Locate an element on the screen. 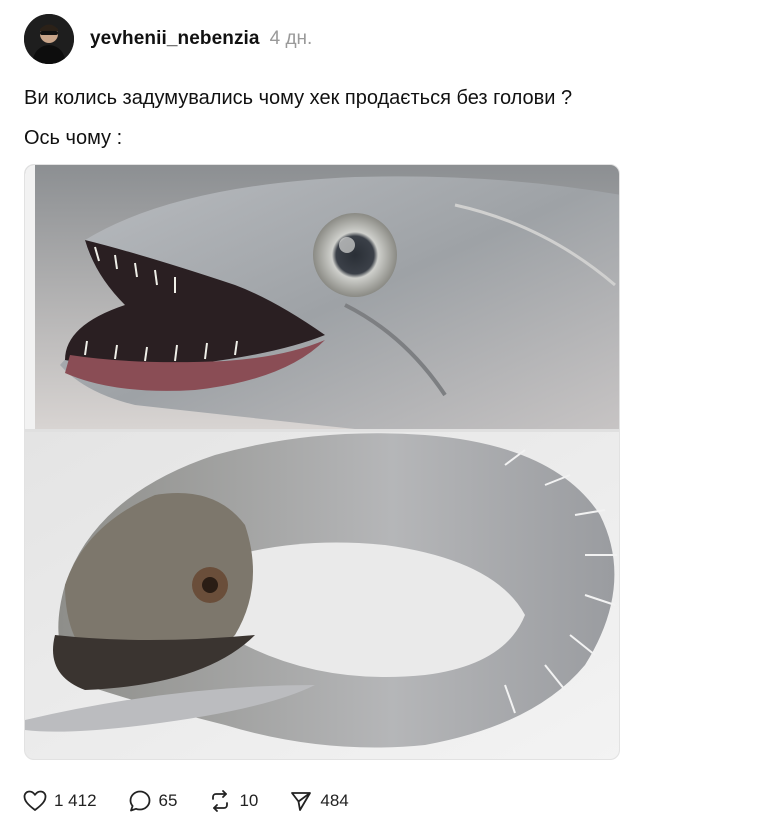  repost-icon is located at coordinates (220, 801).